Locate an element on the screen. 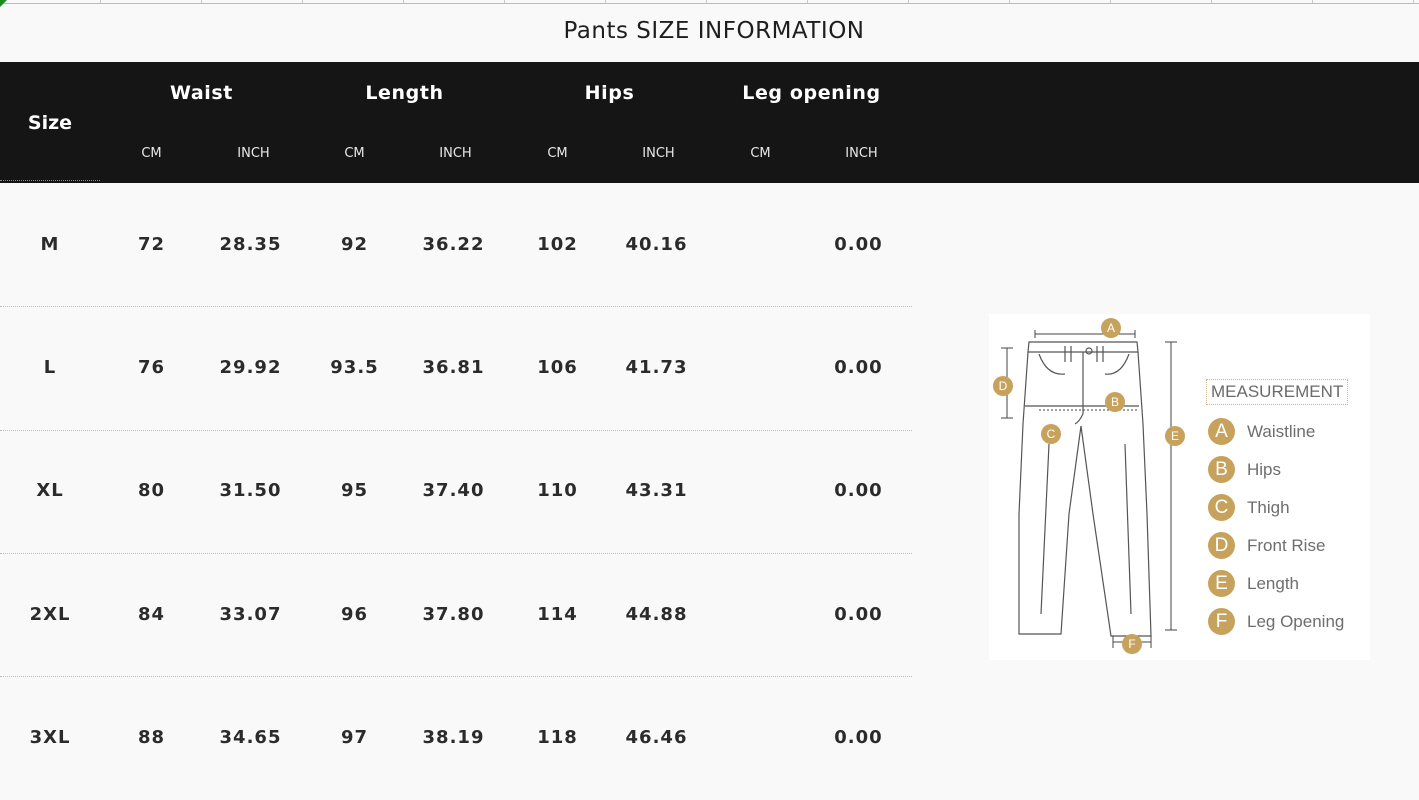  waist-inch-cell: 34.65 is located at coordinates (250, 737).